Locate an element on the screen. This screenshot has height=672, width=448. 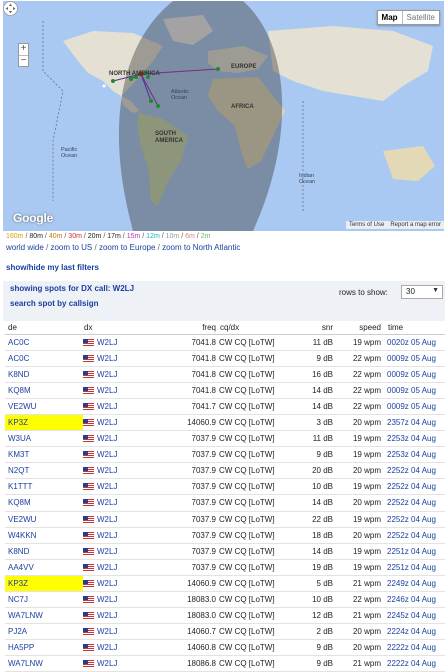
zoom-north-atlantic-link: zoom to North Atlantic is located at coordinates (201, 247).